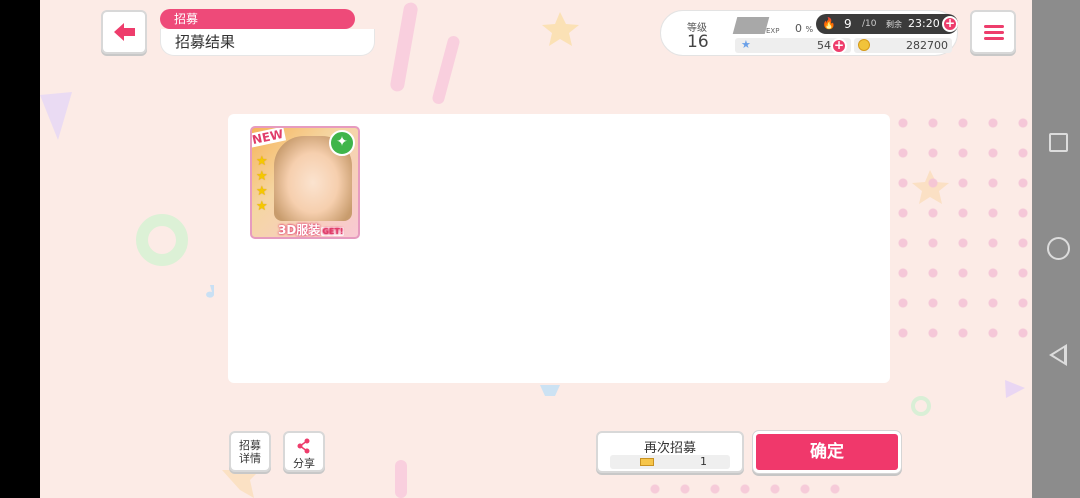 The width and height of the screenshot is (1080, 498). Describe the element at coordinates (927, 45) in the screenshot. I see `coin-value: 282700` at that location.